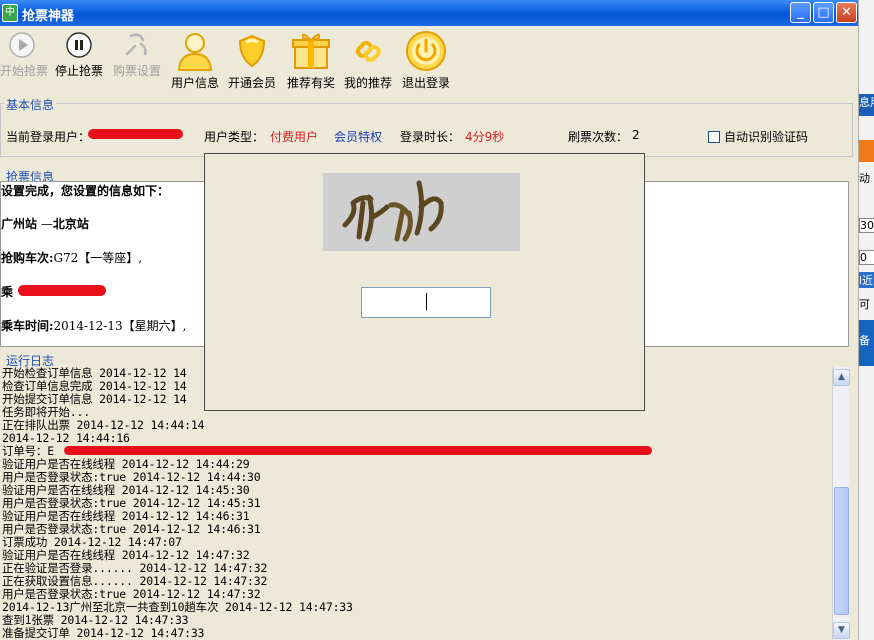 The width and height of the screenshot is (874, 640). Describe the element at coordinates (48, 137) in the screenshot. I see `current-user-label: 当前登录用户：` at that location.